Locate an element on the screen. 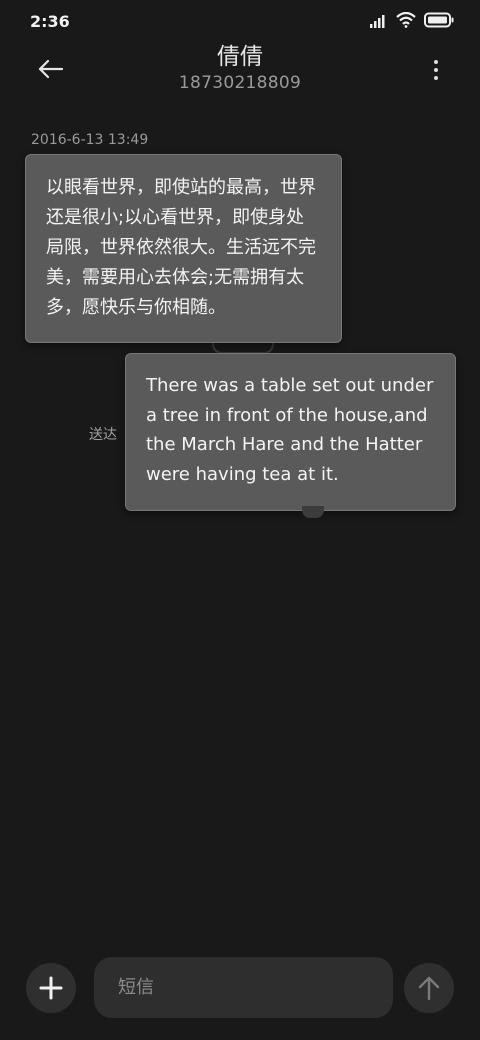 Image resolution: width=480 pixels, height=1040 pixels. bubble-shadow-tail is located at coordinates (313, 512).